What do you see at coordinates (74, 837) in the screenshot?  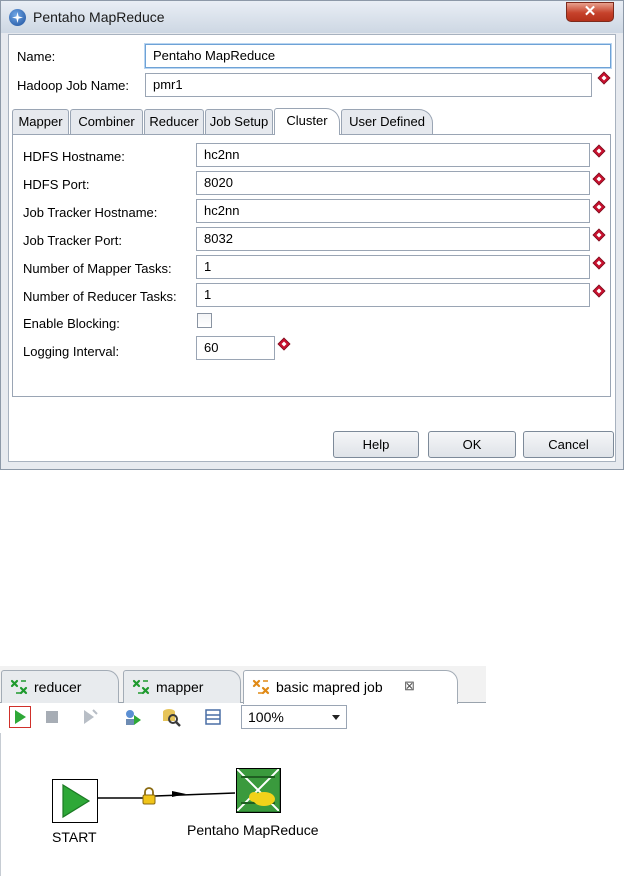 I see `start-node-label: START` at bounding box center [74, 837].